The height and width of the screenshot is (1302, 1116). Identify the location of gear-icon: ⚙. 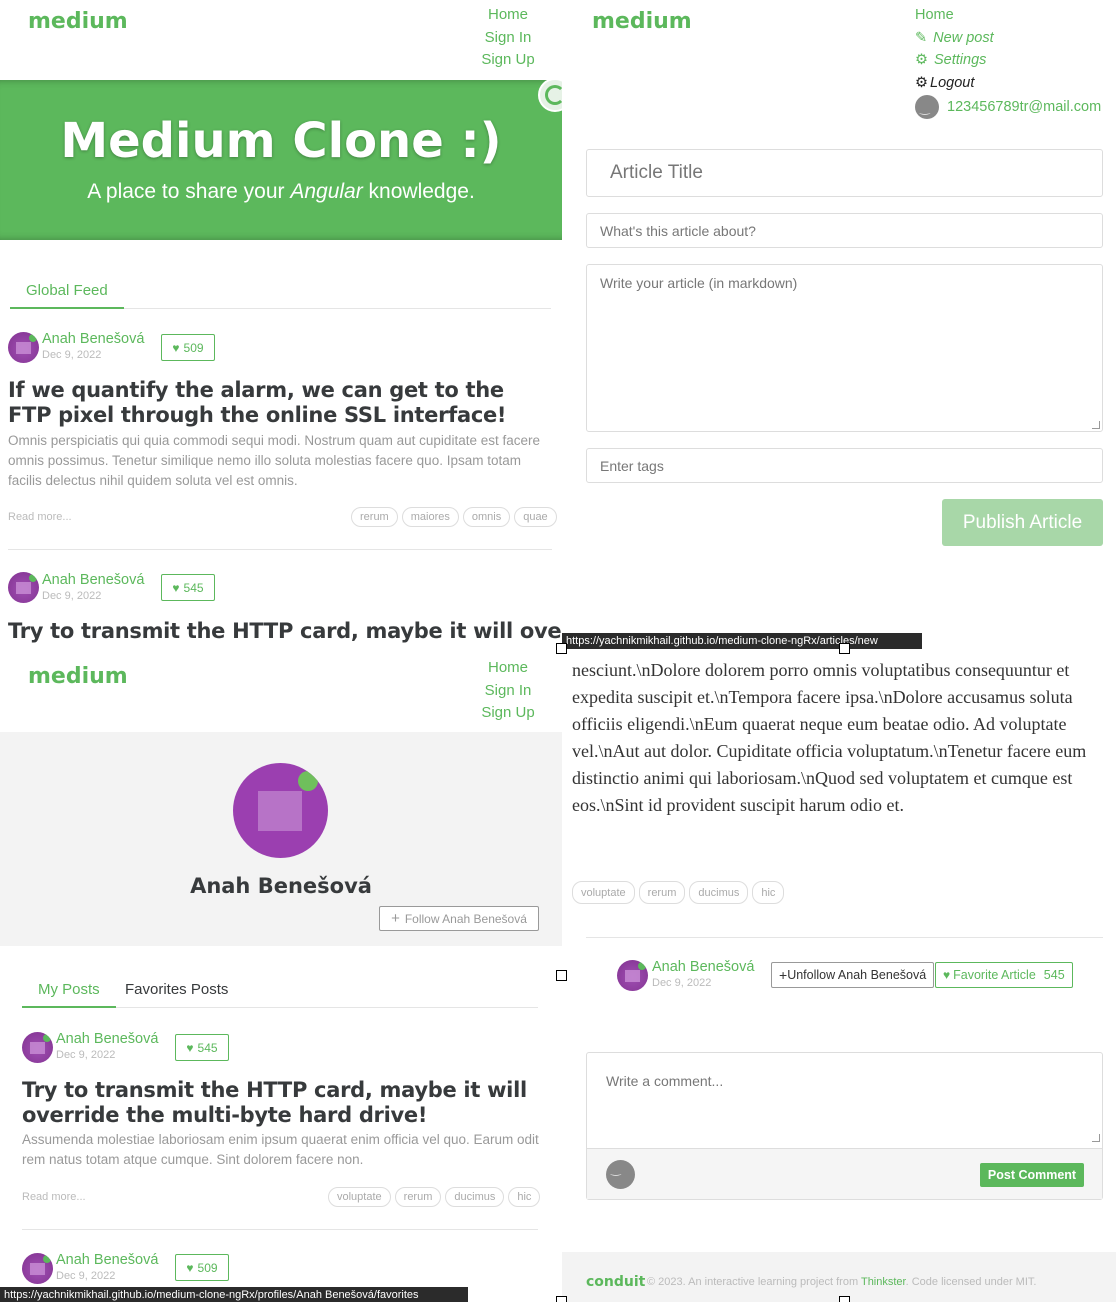
(921, 60).